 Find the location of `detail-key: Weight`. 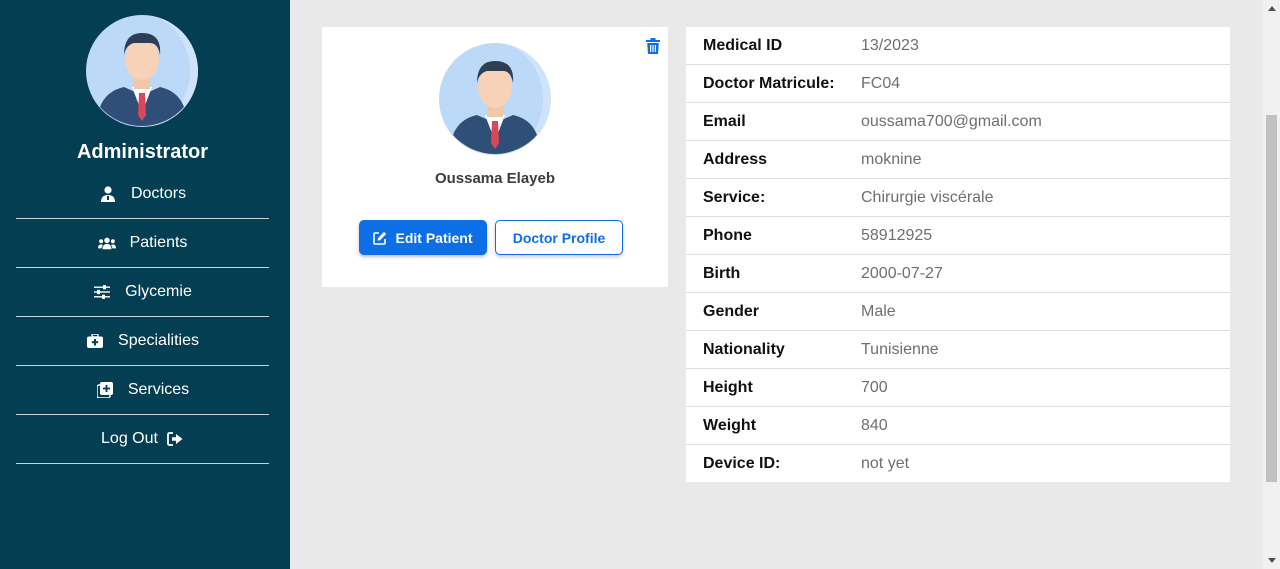

detail-key: Weight is located at coordinates (730, 425).